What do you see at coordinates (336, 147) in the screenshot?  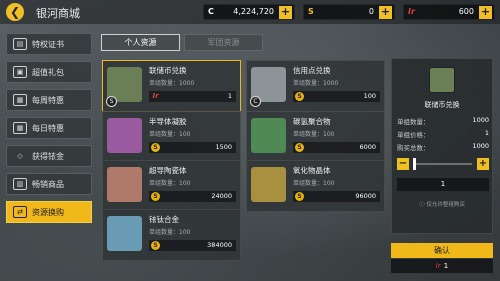 I see `item-price: S 6000` at bounding box center [336, 147].